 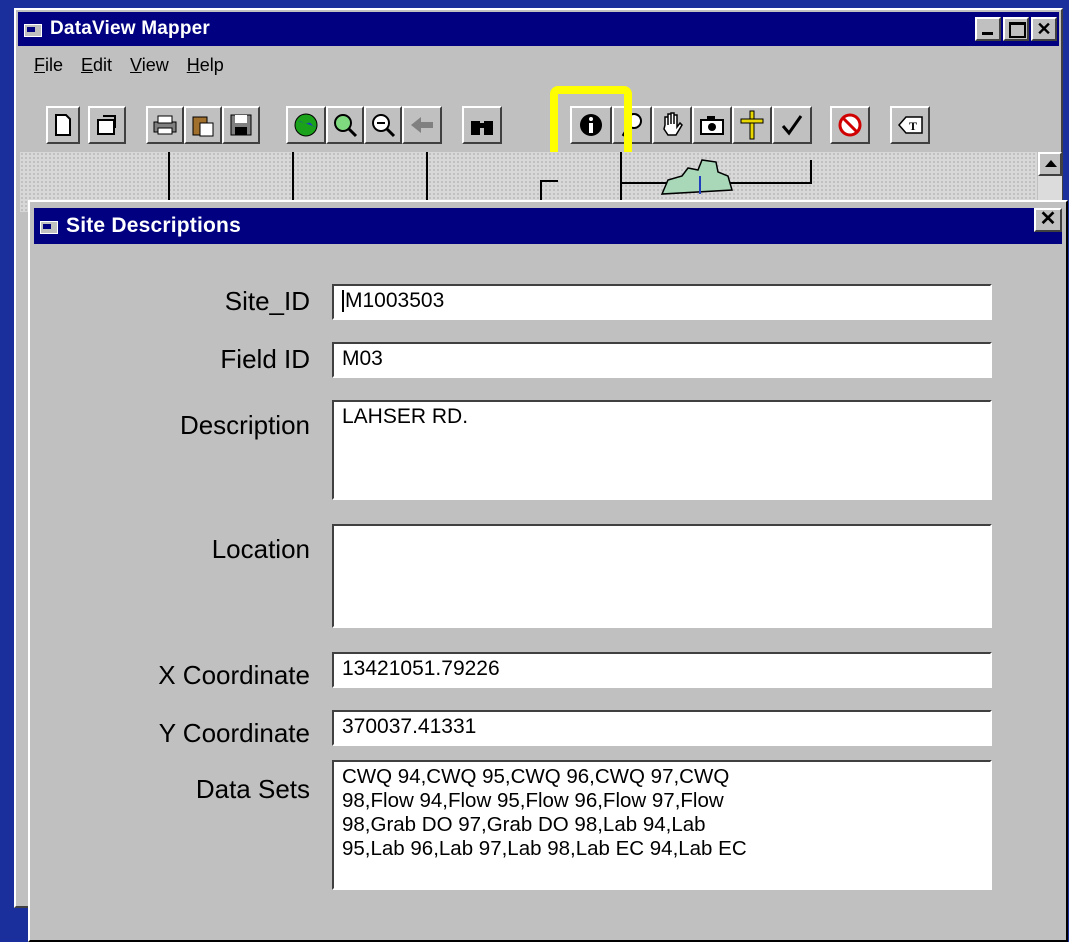 I want to click on menu-help: Help, so click(x=205, y=65).